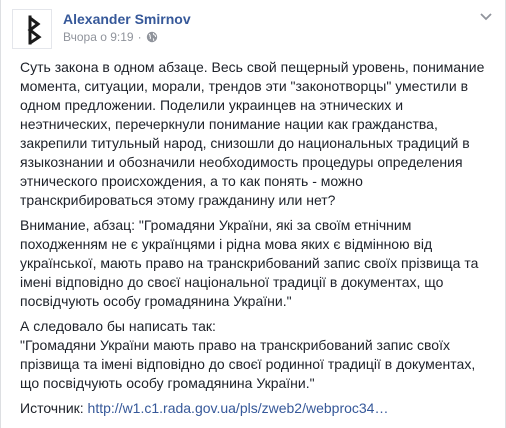  I want to click on chevron-down-icon, so click(486, 17).